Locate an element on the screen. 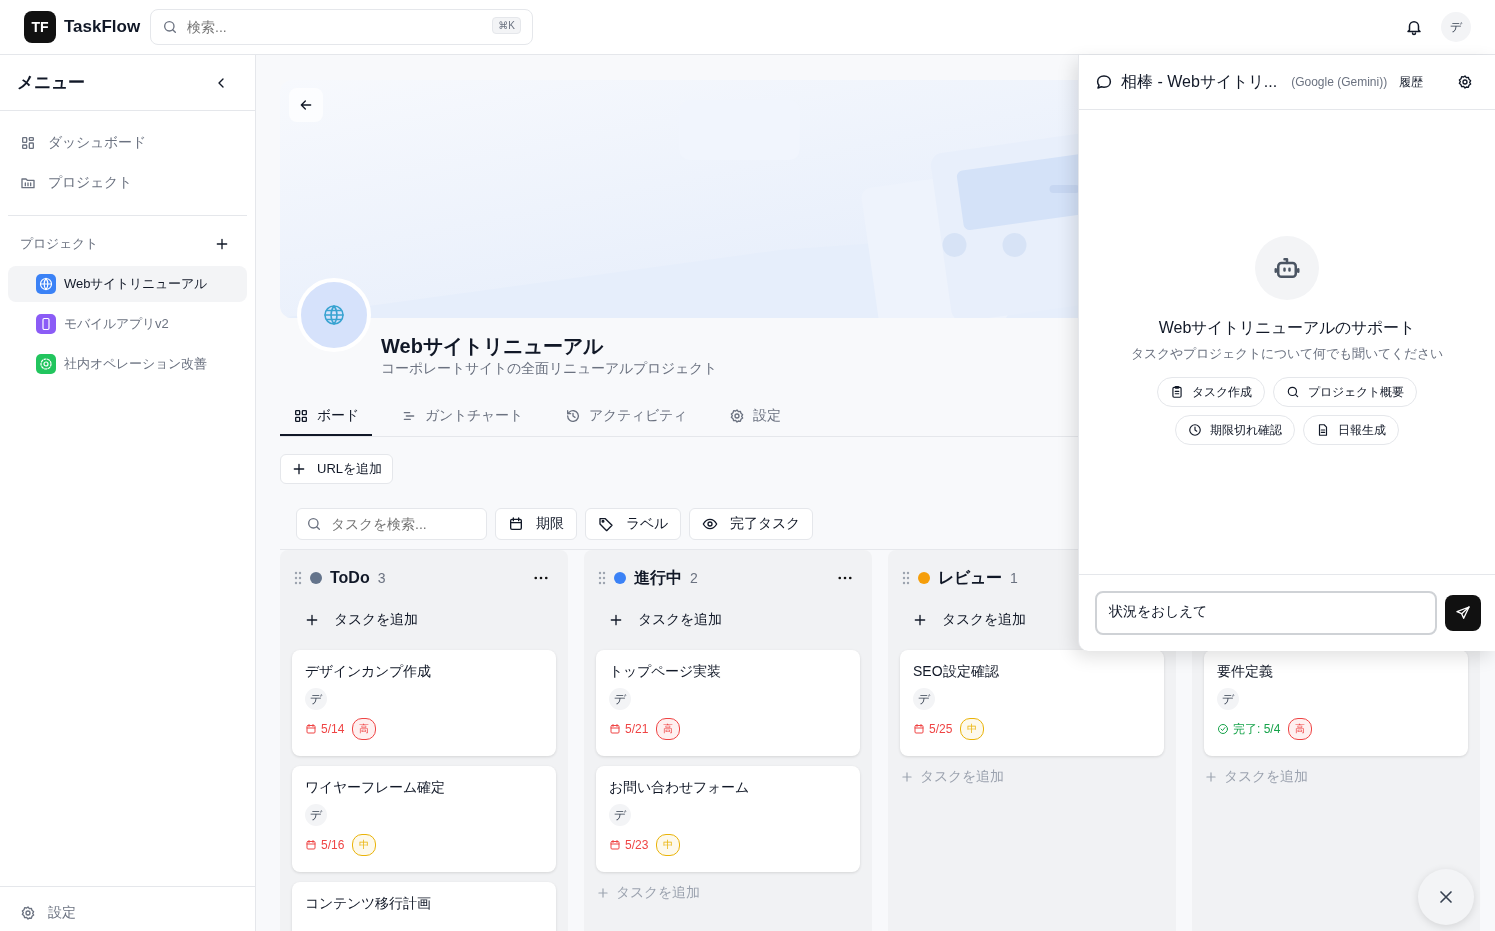  assistant-subheading: タスクやプロジェクトについて何でも聞いてください is located at coordinates (1287, 354).